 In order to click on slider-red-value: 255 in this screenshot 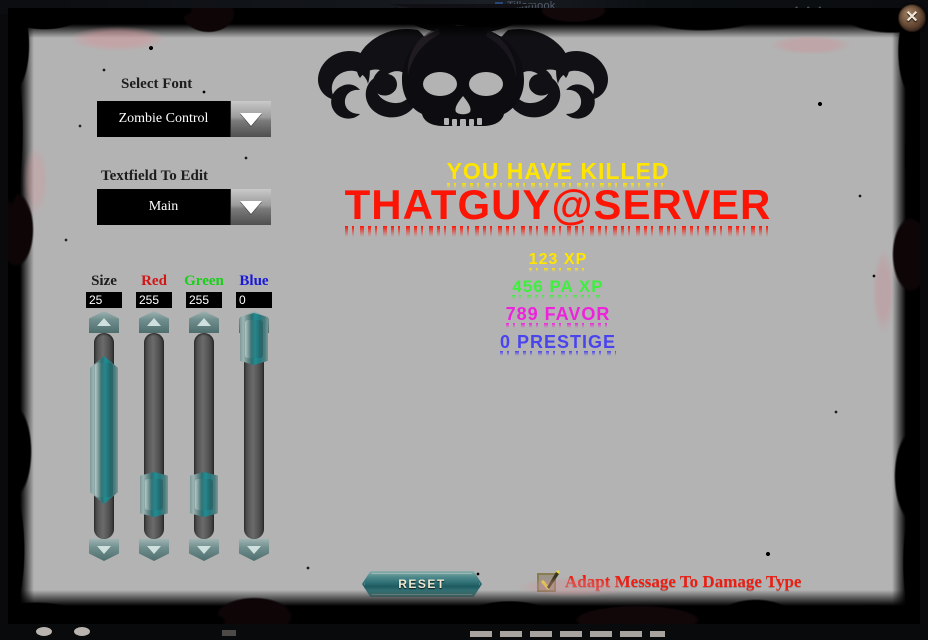, I will do `click(154, 300)`.